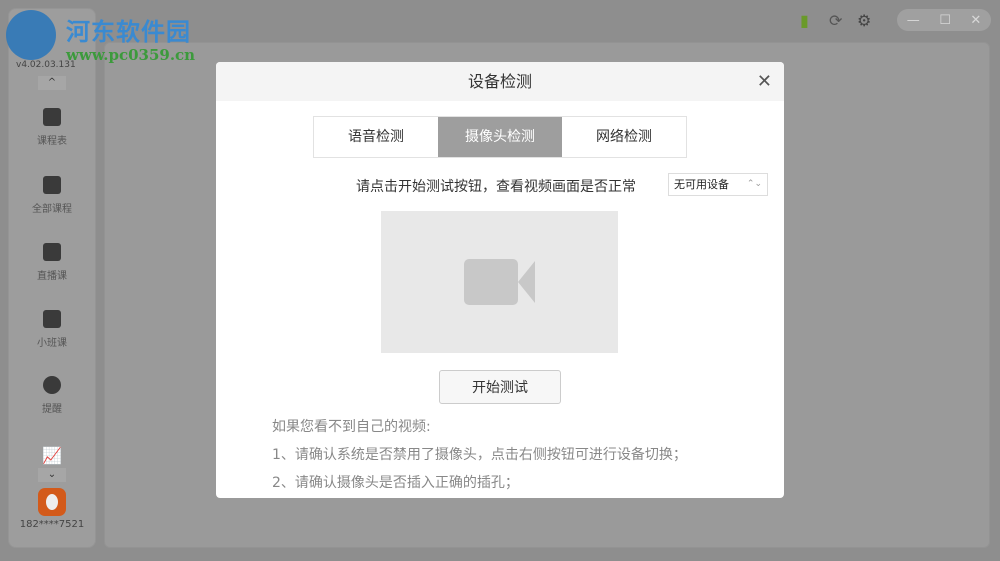 This screenshot has width=1000, height=561. What do you see at coordinates (52, 195) in the screenshot?
I see `sidebar-item-all-courses: 全部课程` at bounding box center [52, 195].